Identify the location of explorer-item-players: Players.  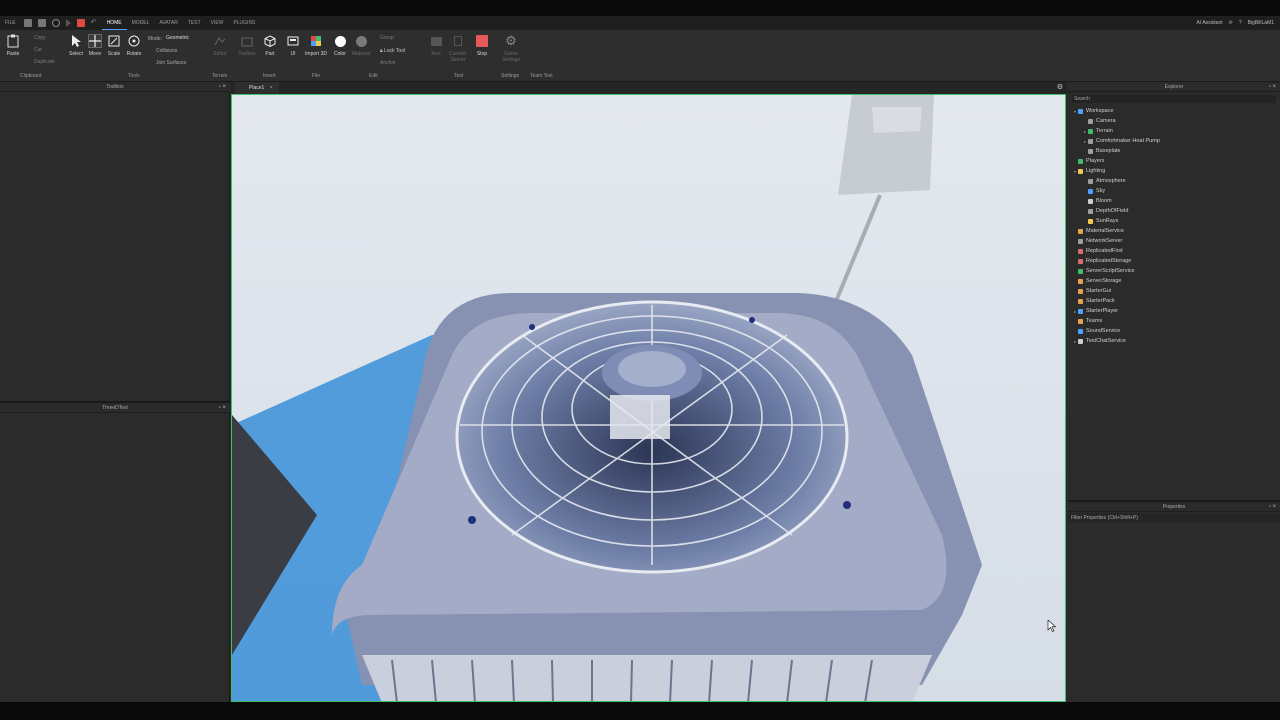
(1175, 161).